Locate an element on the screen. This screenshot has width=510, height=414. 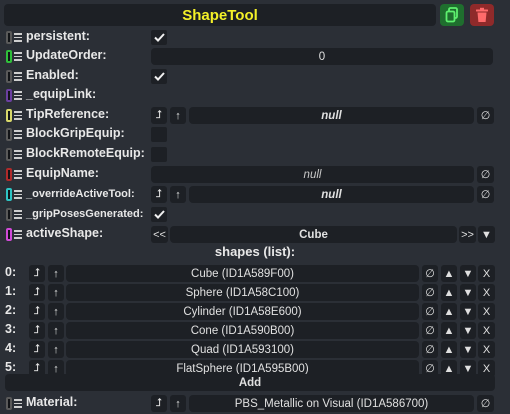
block-remote-equip-checkbox is located at coordinates (159, 154).